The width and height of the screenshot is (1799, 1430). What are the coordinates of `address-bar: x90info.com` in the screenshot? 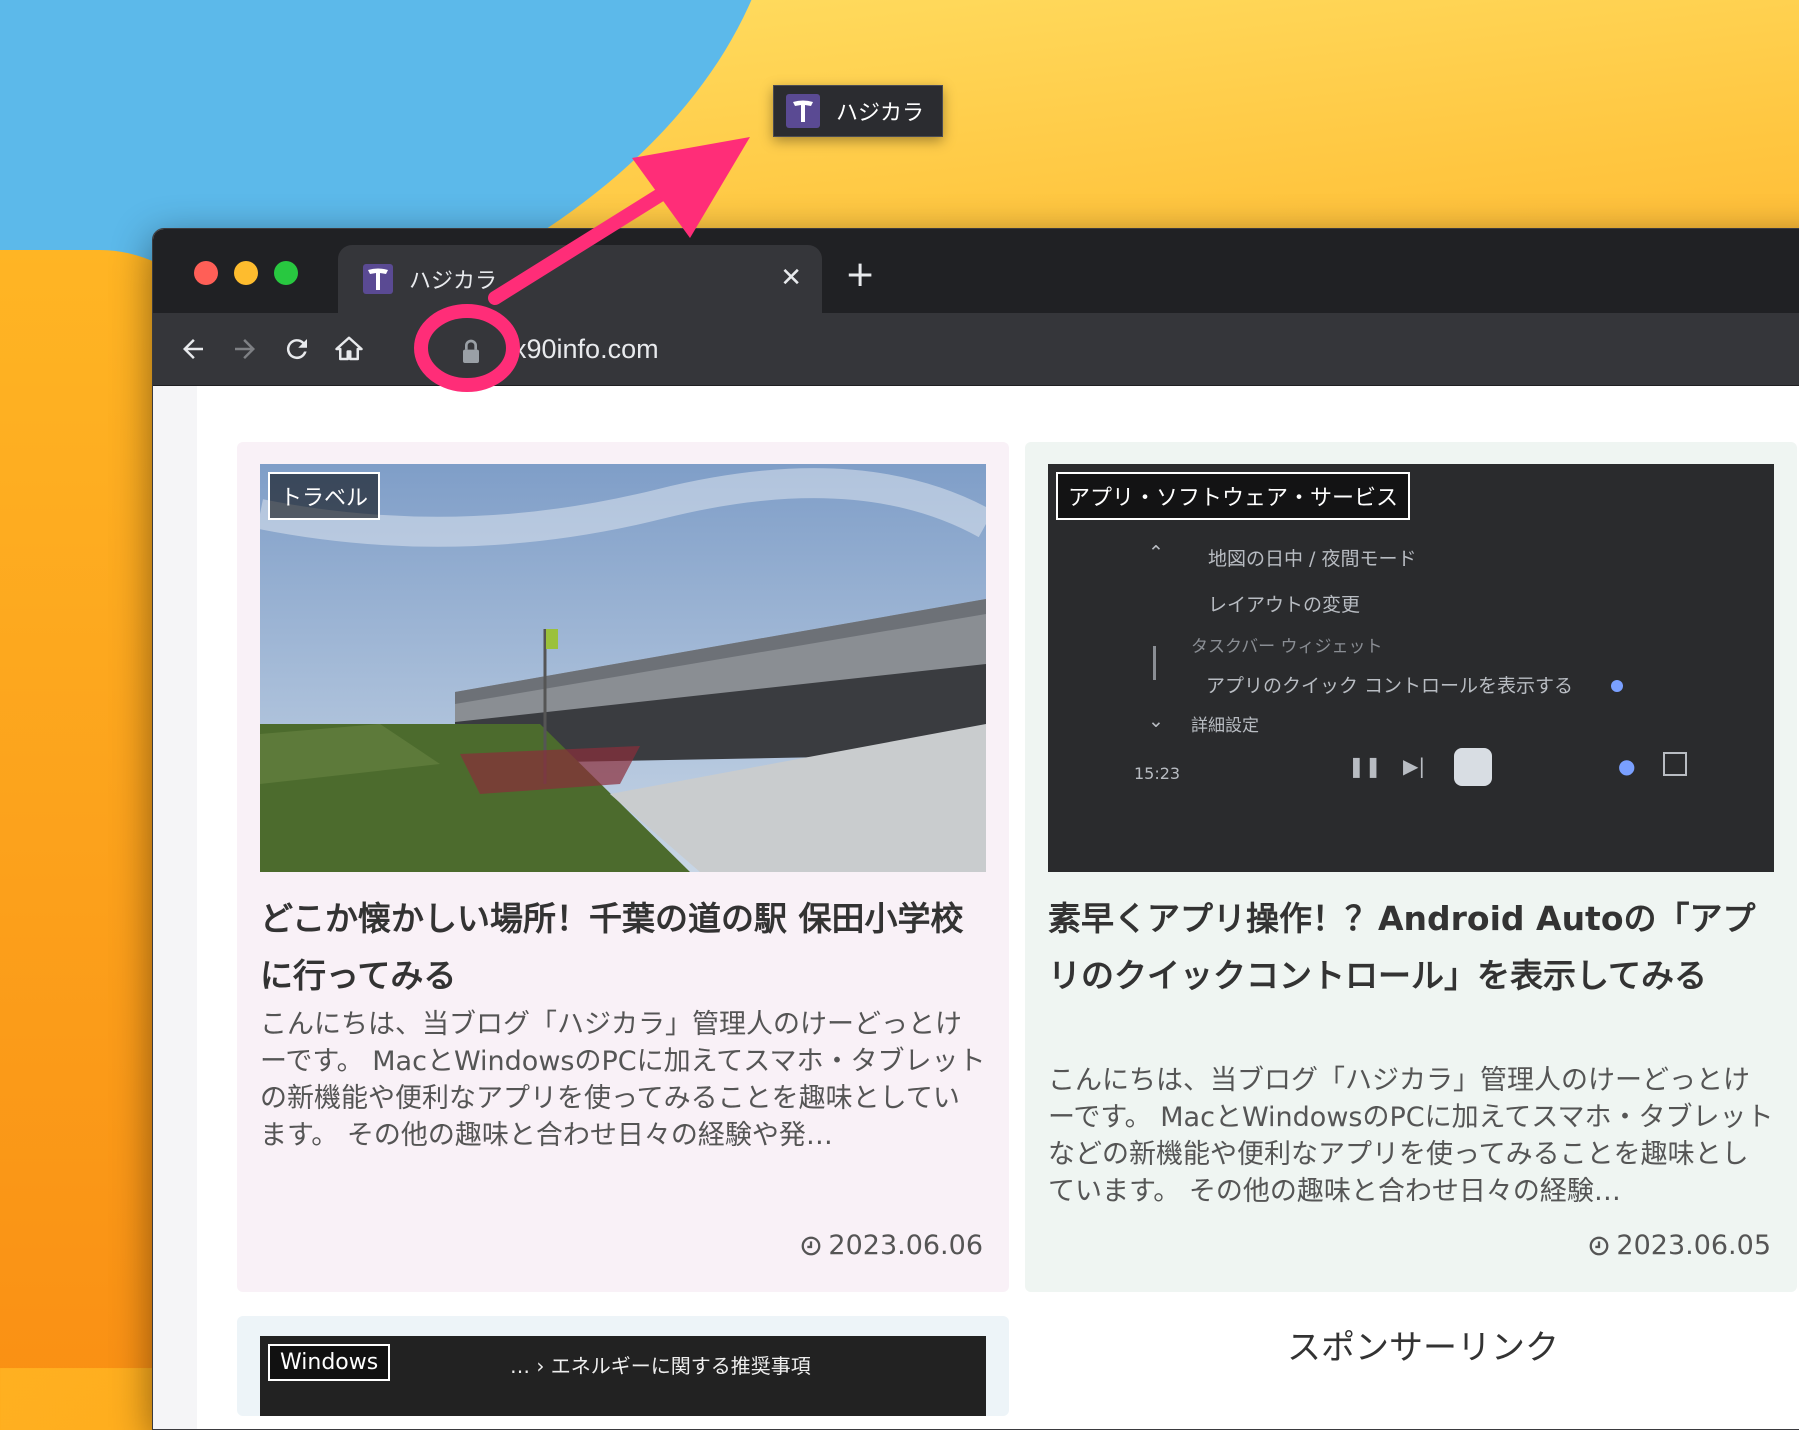 It's located at (586, 349).